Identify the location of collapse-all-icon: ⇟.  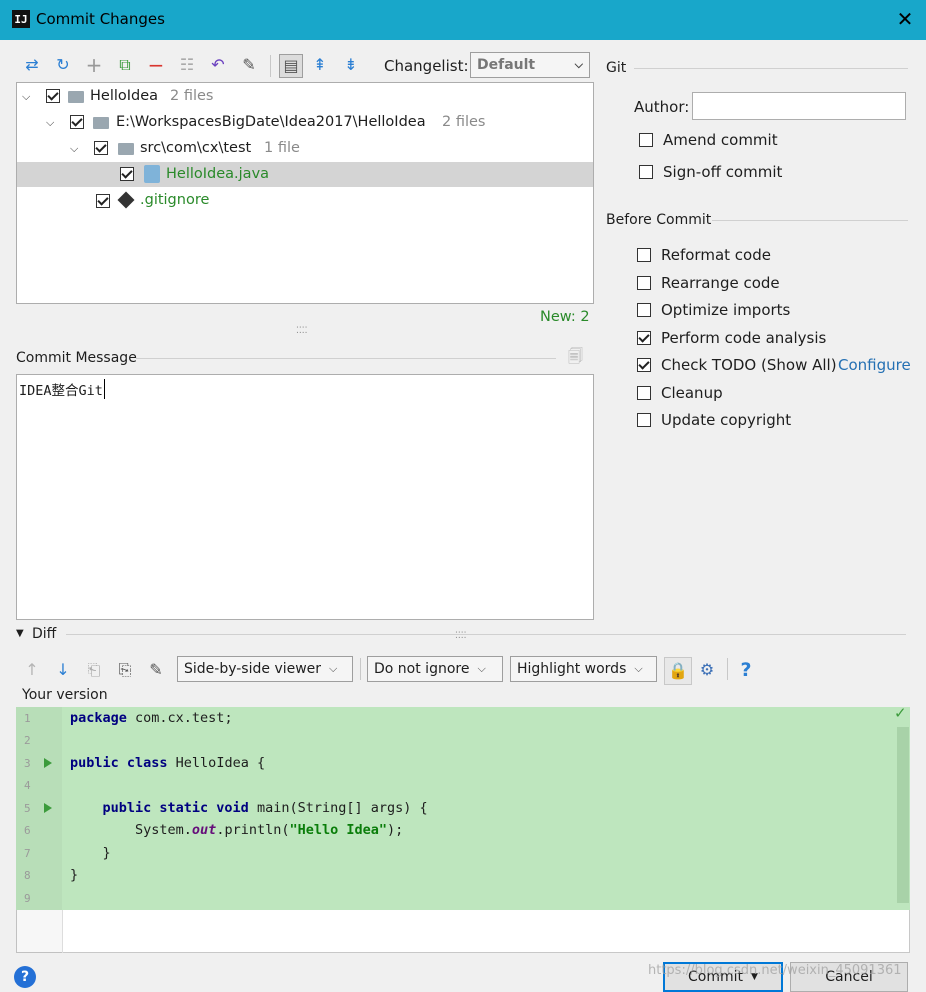
(351, 65).